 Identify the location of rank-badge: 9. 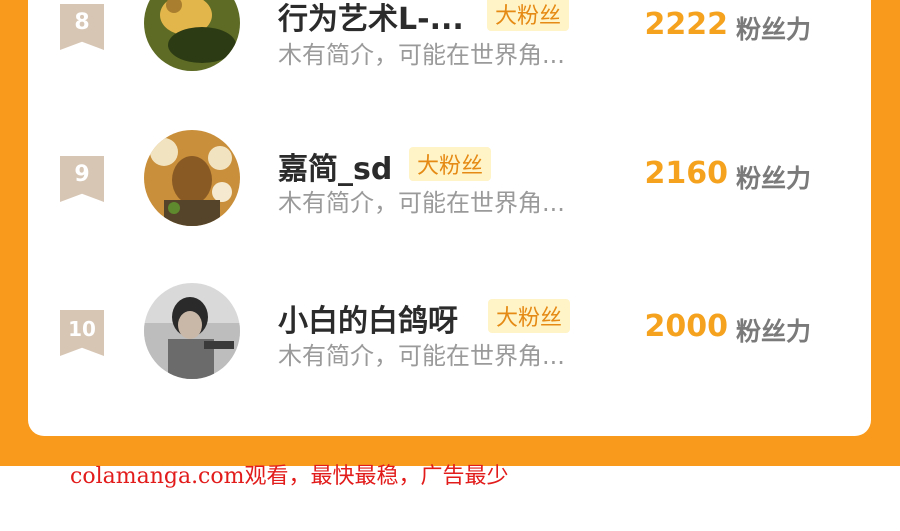
(82, 179).